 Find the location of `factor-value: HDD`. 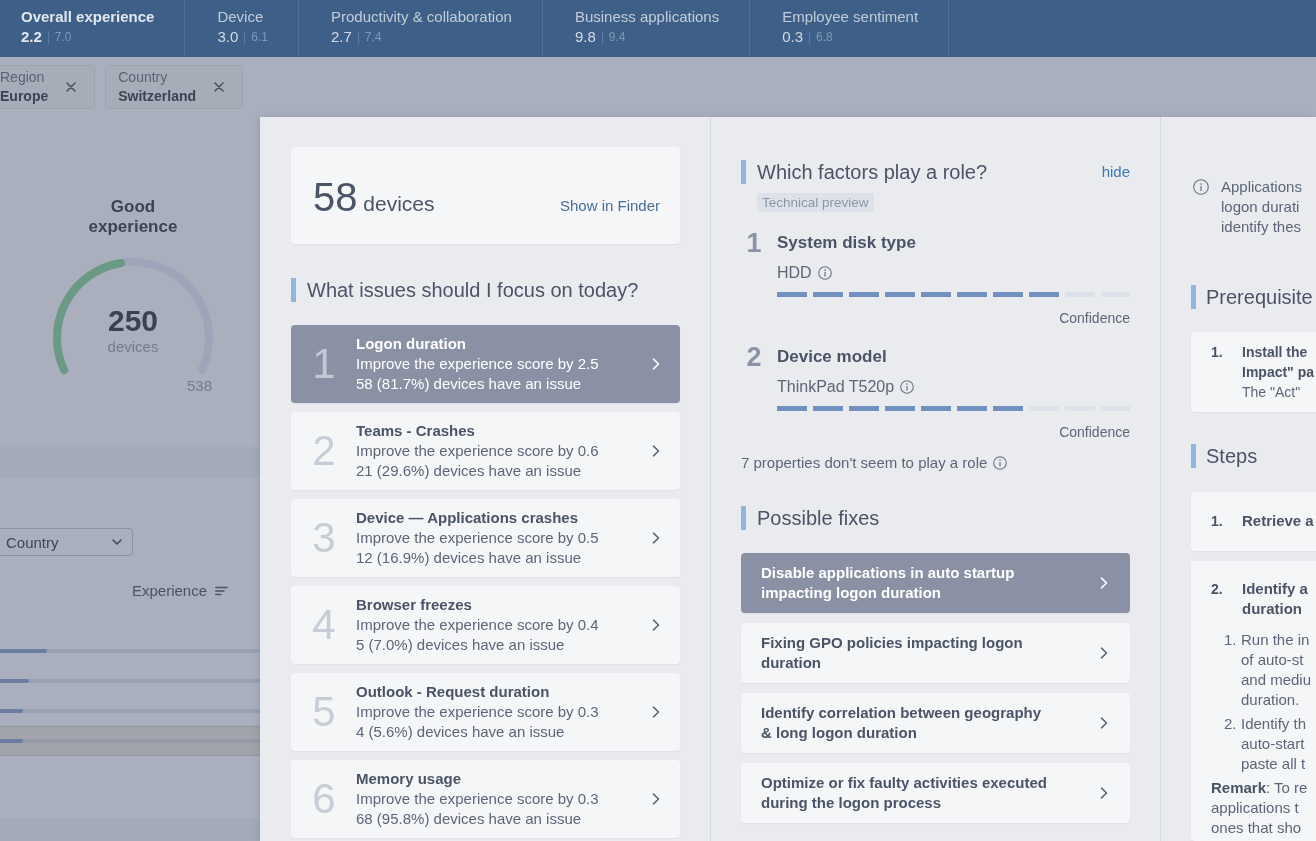

factor-value: HDD is located at coordinates (794, 273).